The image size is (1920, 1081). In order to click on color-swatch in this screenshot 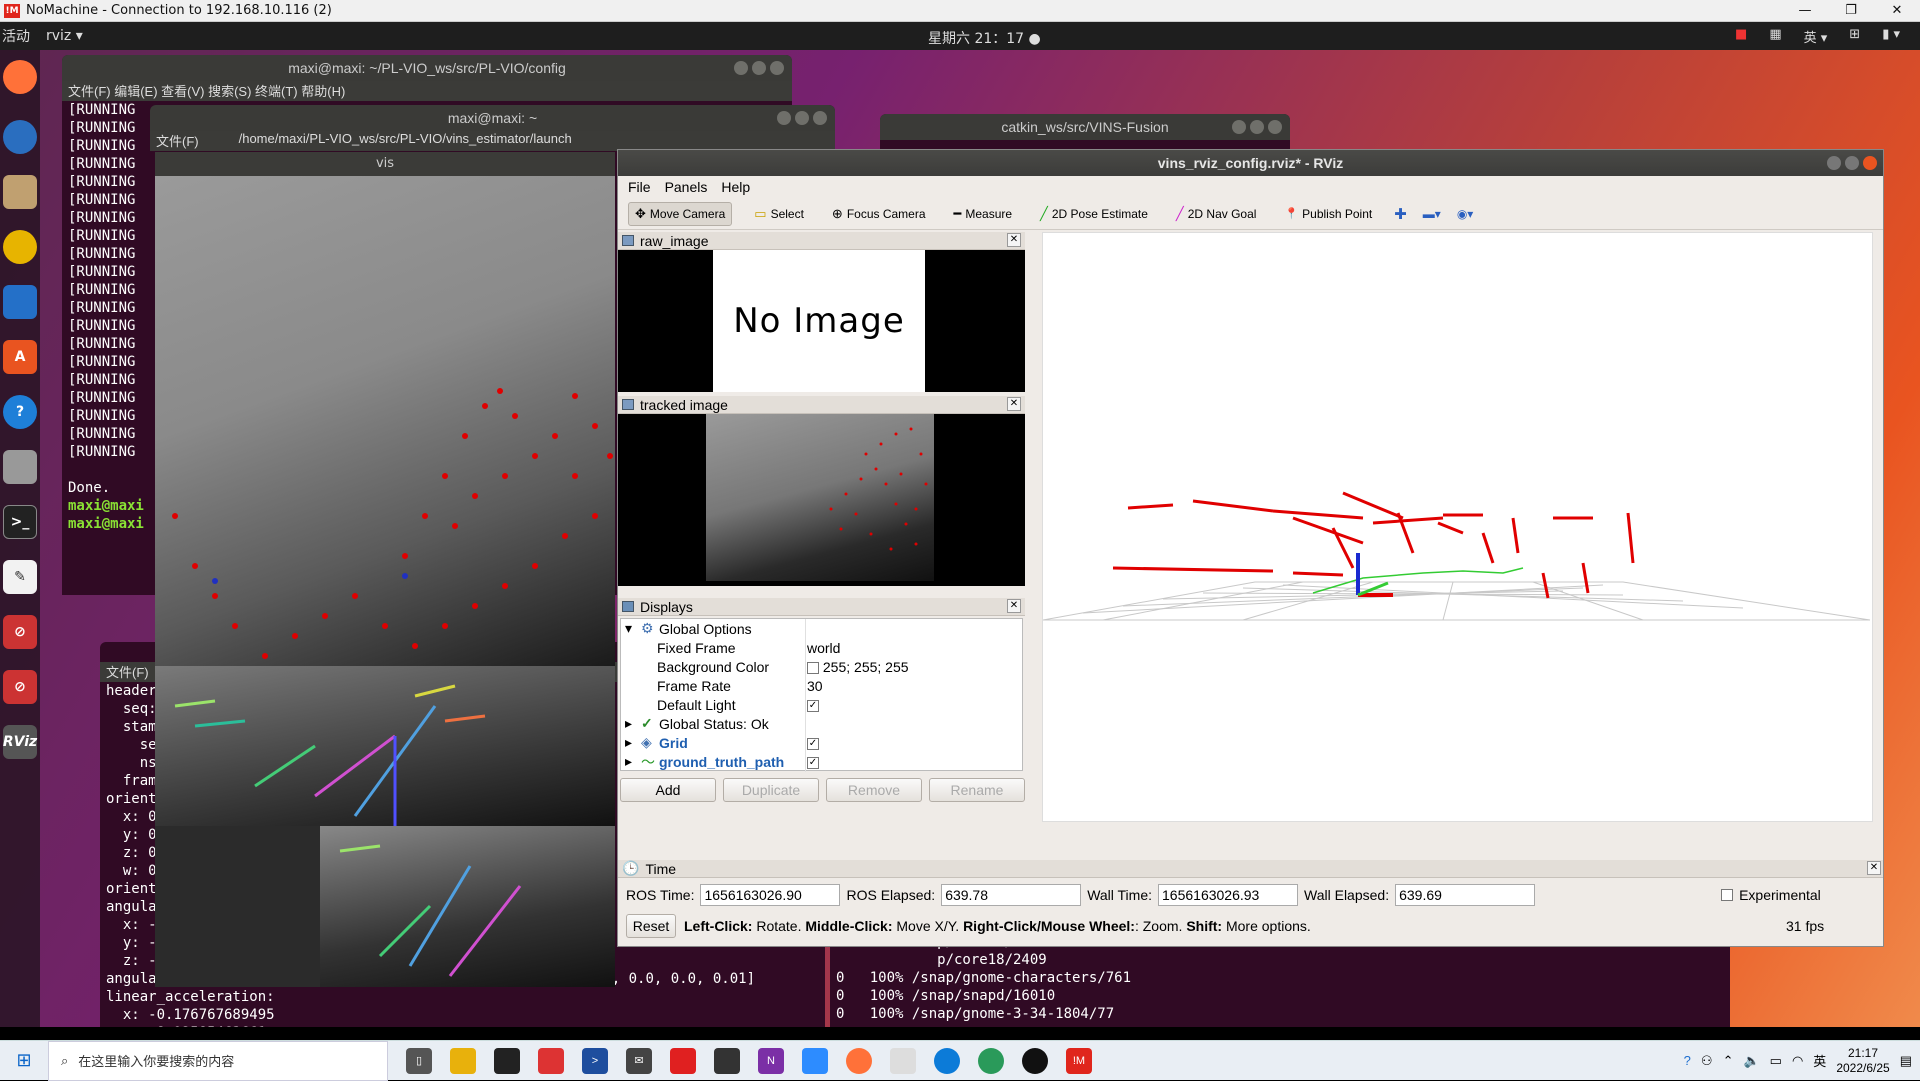, I will do `click(813, 667)`.